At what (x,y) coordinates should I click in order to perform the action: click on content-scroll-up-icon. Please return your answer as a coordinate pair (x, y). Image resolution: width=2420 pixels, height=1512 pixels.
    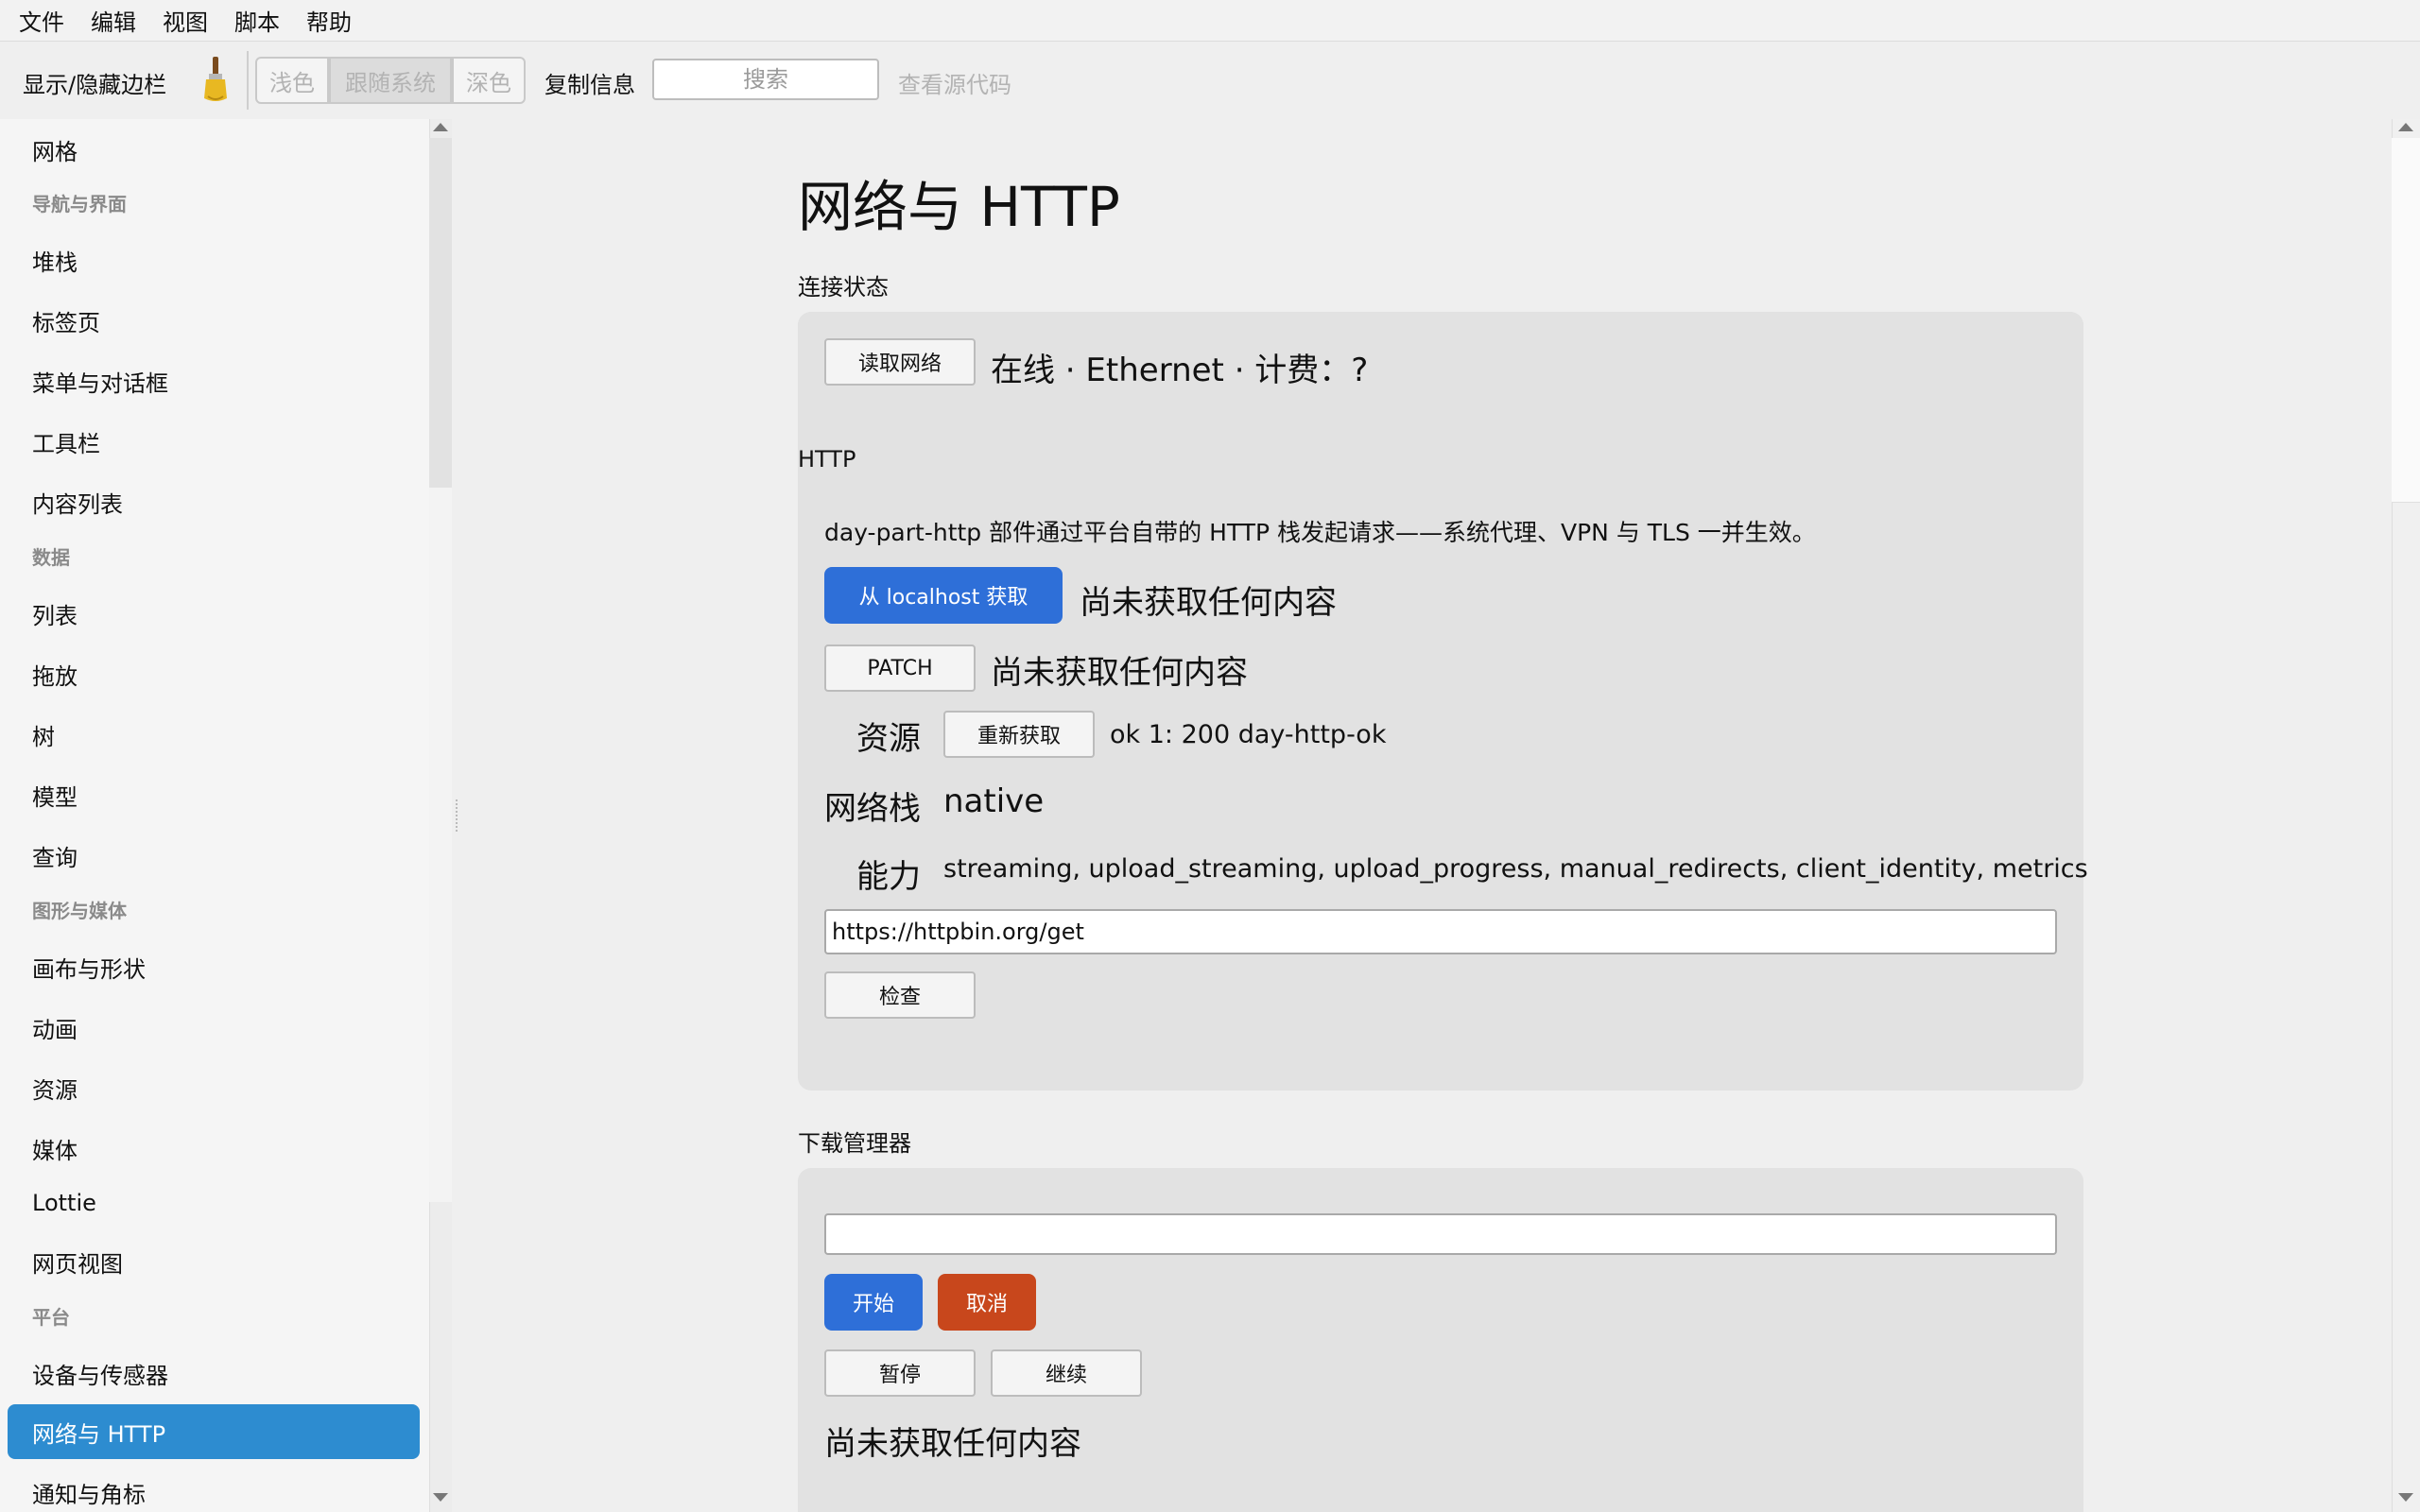
    Looking at the image, I should click on (2405, 127).